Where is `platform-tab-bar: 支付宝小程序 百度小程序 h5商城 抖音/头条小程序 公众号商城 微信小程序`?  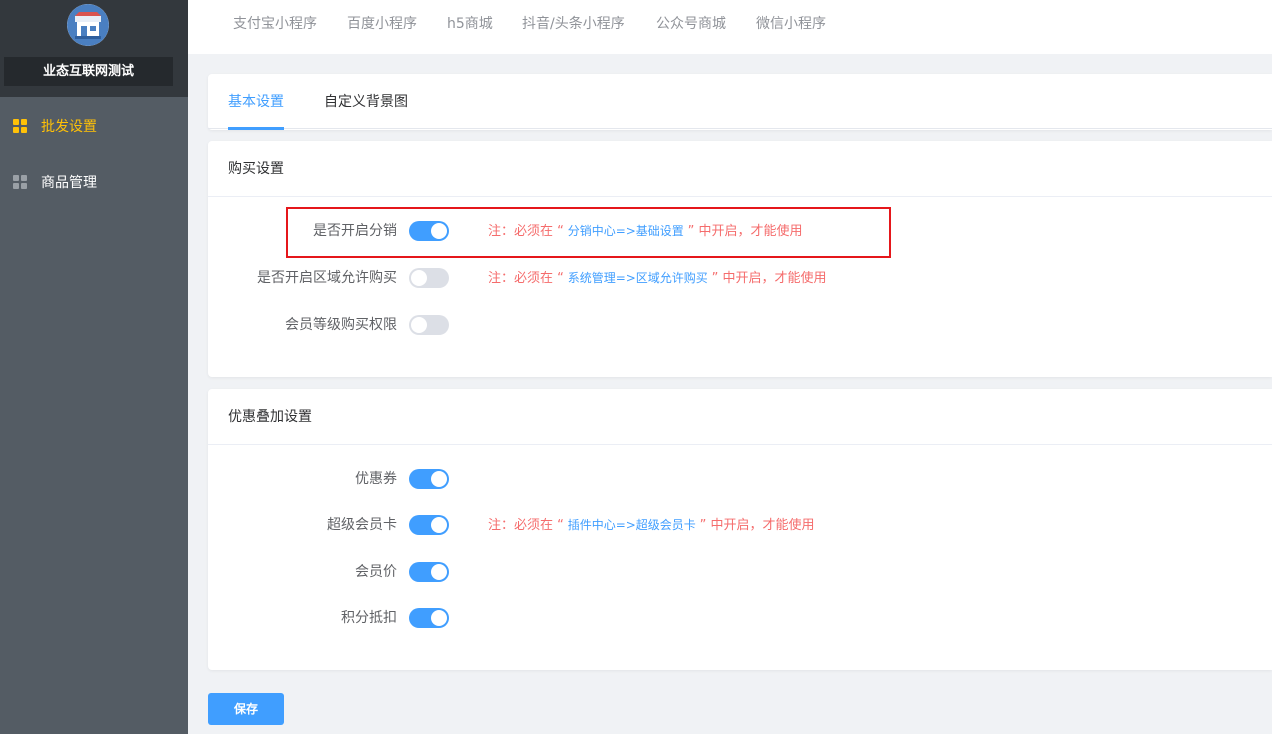
platform-tab-bar: 支付宝小程序 百度小程序 h5商城 抖音/头条小程序 公众号商城 微信小程序 is located at coordinates (730, 27).